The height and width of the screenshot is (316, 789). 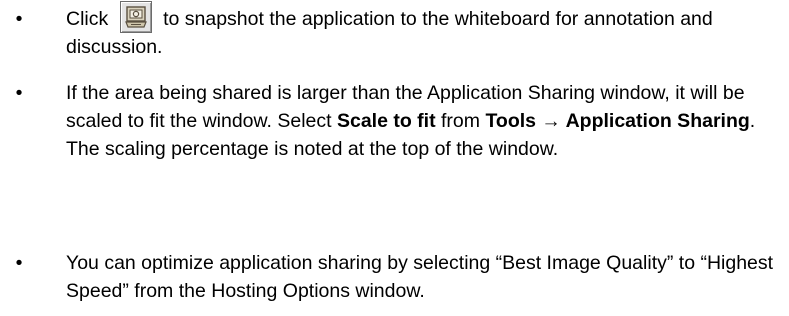 What do you see at coordinates (135, 17) in the screenshot?
I see `snapshot-camera-icon` at bounding box center [135, 17].